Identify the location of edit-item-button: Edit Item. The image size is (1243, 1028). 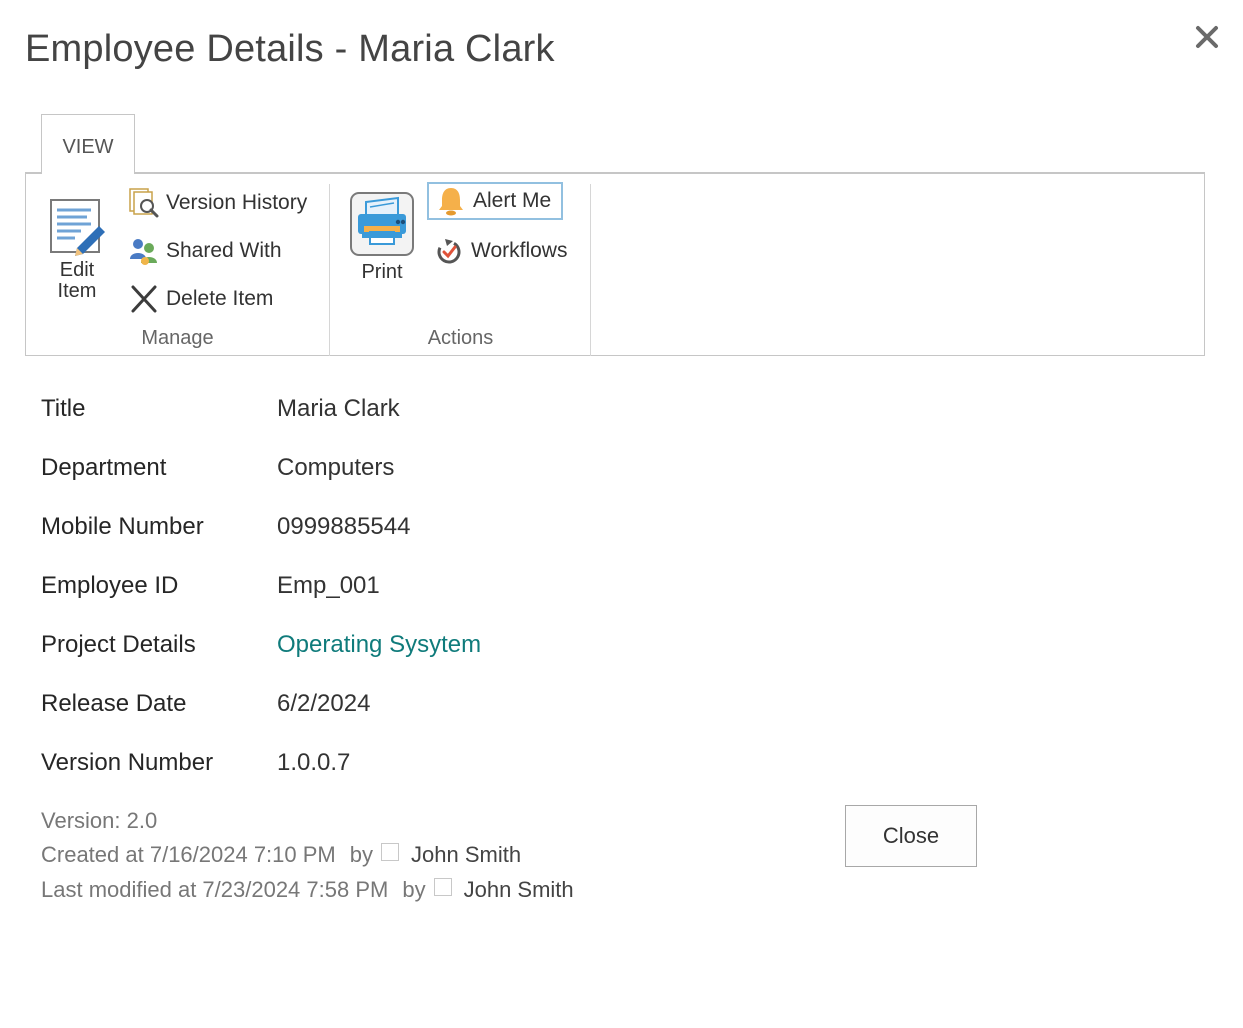
(77, 249).